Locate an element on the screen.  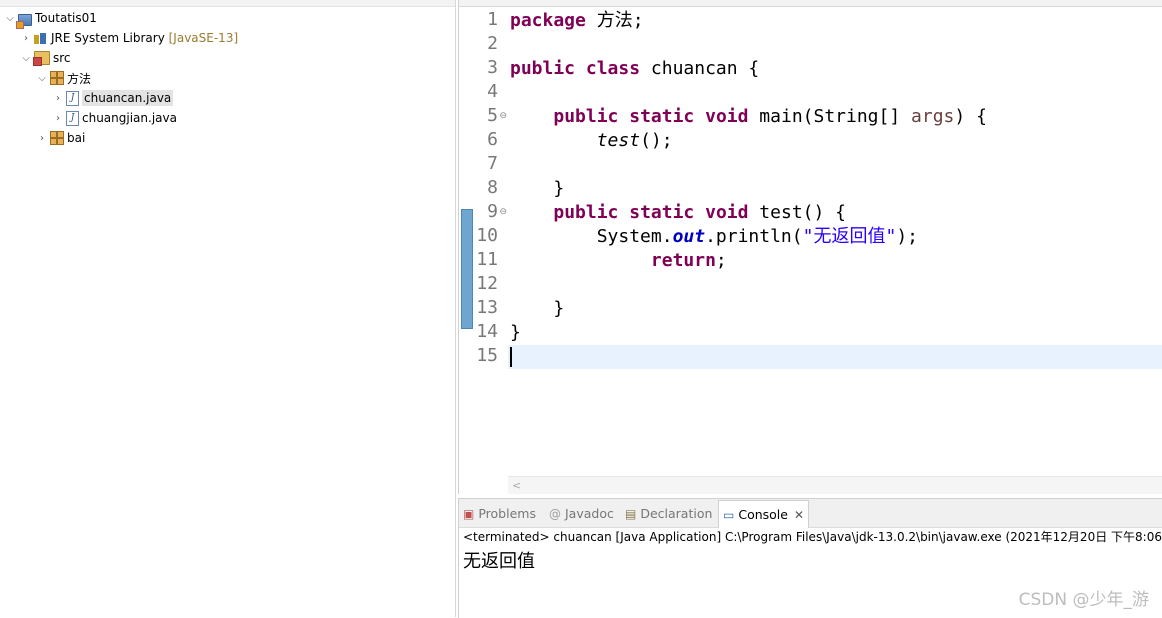
keyword: return is located at coordinates (683, 260).